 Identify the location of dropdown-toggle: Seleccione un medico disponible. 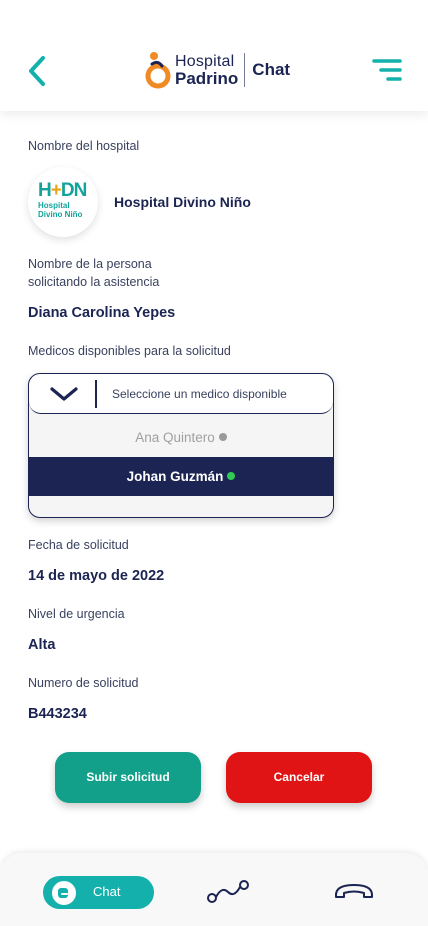
(181, 394).